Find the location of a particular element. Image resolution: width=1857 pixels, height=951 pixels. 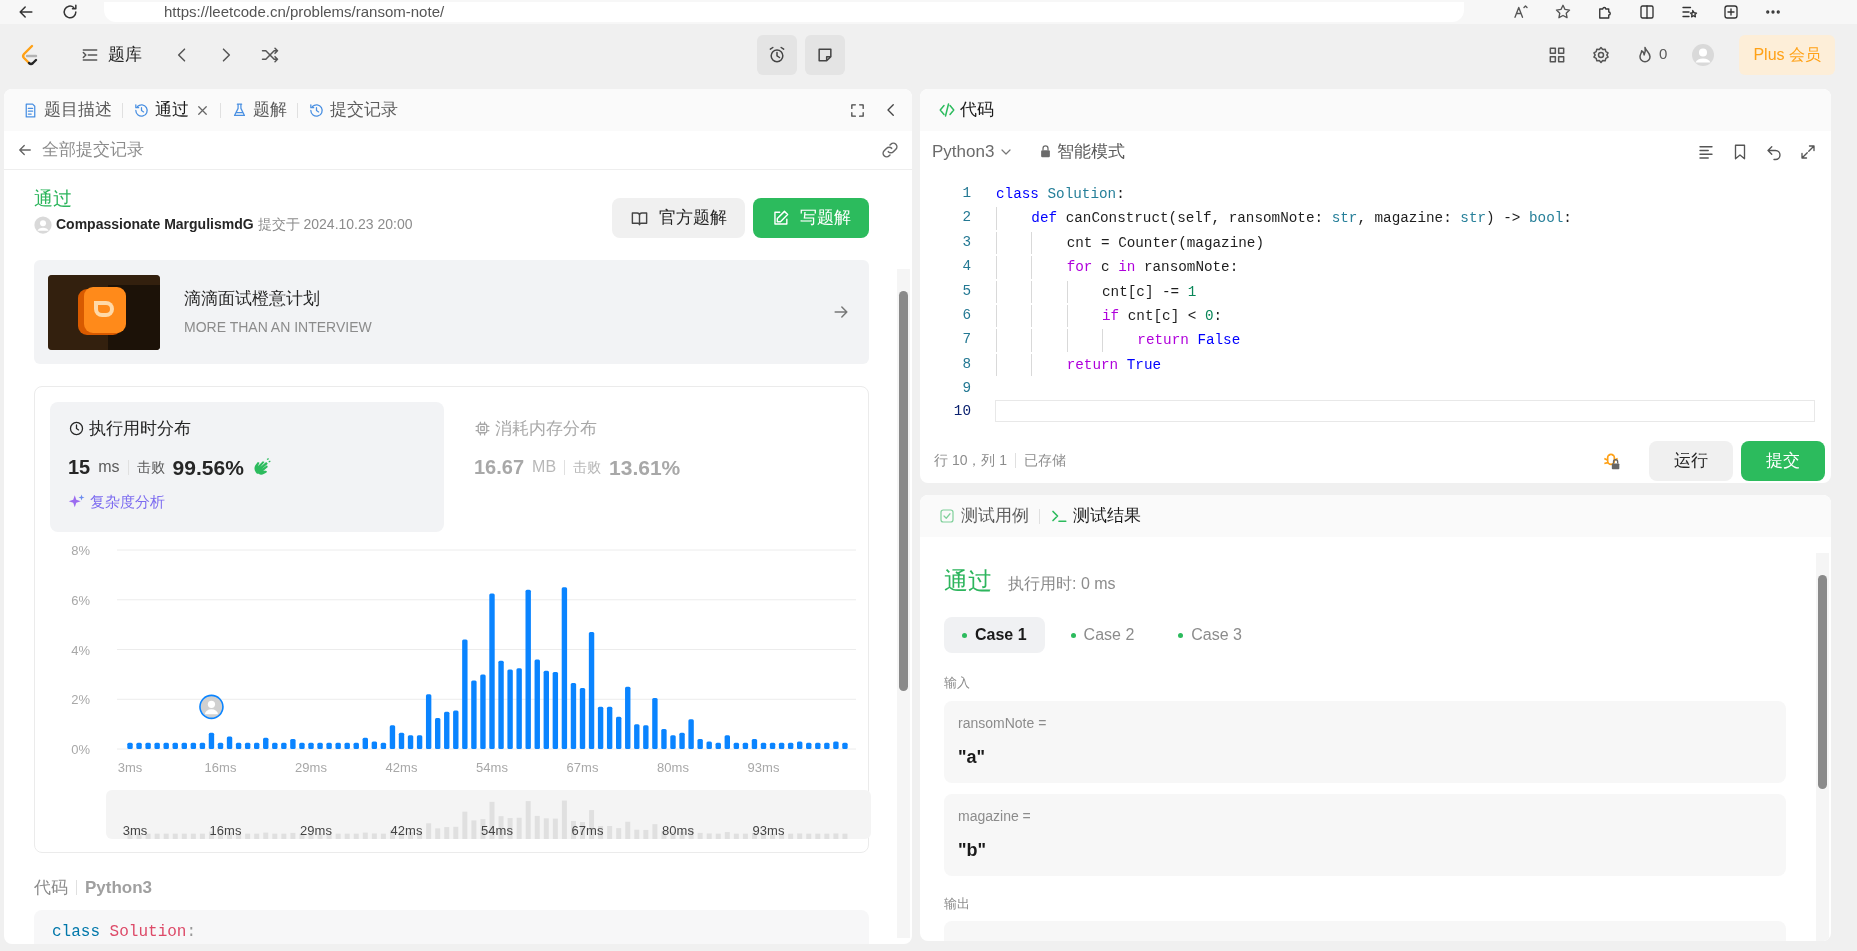

panel-tab: 题目描述 is located at coordinates (67, 110).